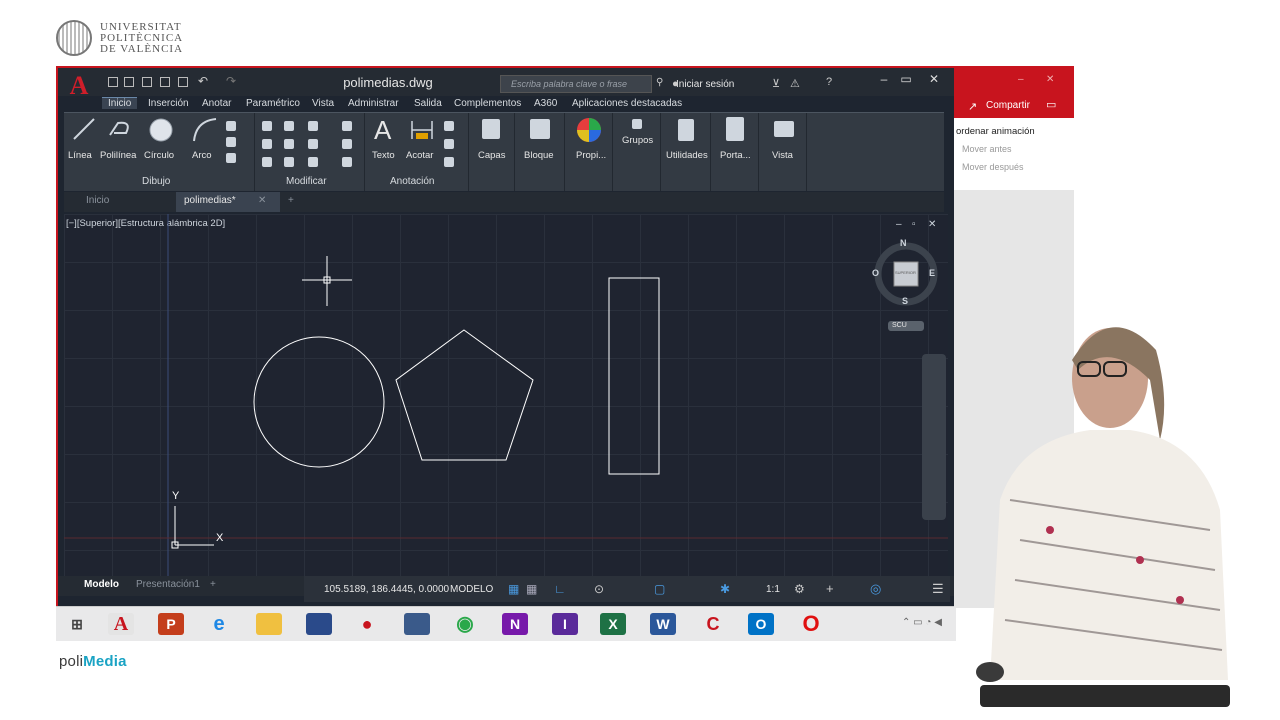  What do you see at coordinates (773, 589) in the screenshot?
I see `annotation-scale: 1:1` at bounding box center [773, 589].